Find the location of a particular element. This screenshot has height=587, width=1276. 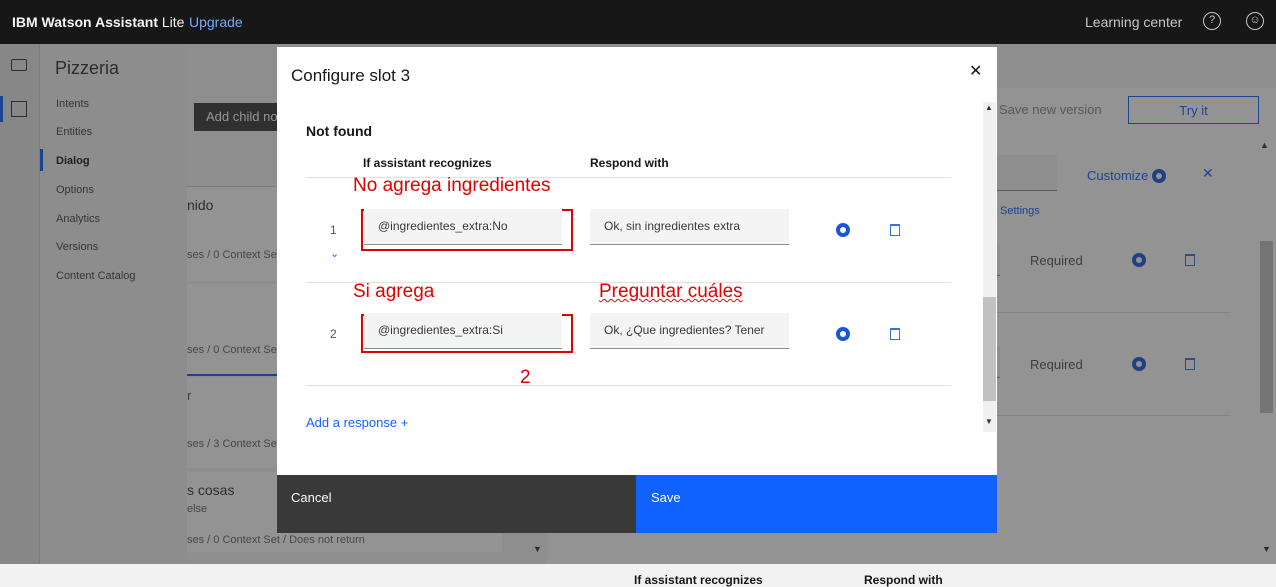

condition-field: @ingredientes_extra:Si is located at coordinates (463, 331).